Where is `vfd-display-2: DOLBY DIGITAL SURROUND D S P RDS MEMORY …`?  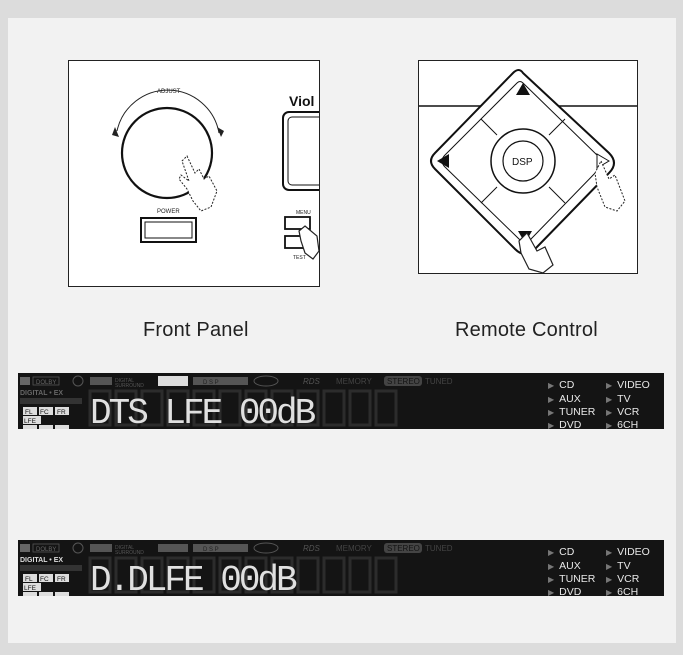 vfd-display-2: DOLBY DIGITAL SURROUND D S P RDS MEMORY … is located at coordinates (341, 569).